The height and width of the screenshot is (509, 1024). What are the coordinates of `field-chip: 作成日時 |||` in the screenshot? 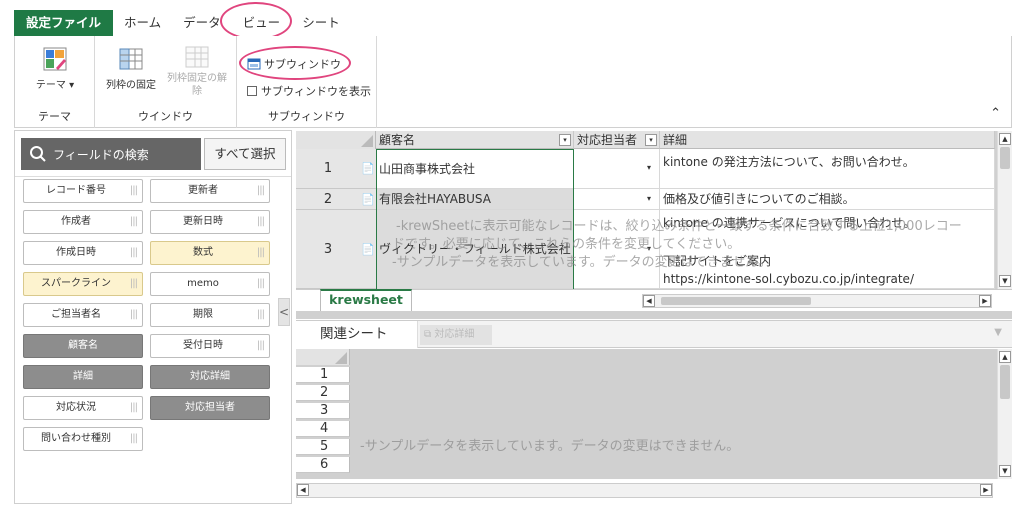 It's located at (83, 253).